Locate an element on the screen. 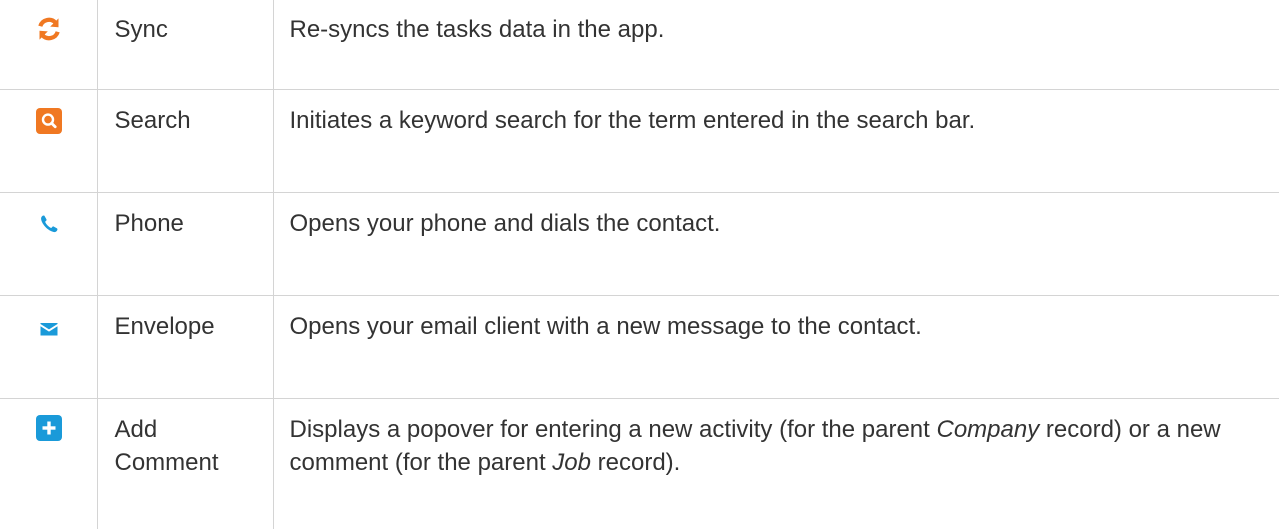 The width and height of the screenshot is (1279, 529). phone-icon is located at coordinates (49, 224).